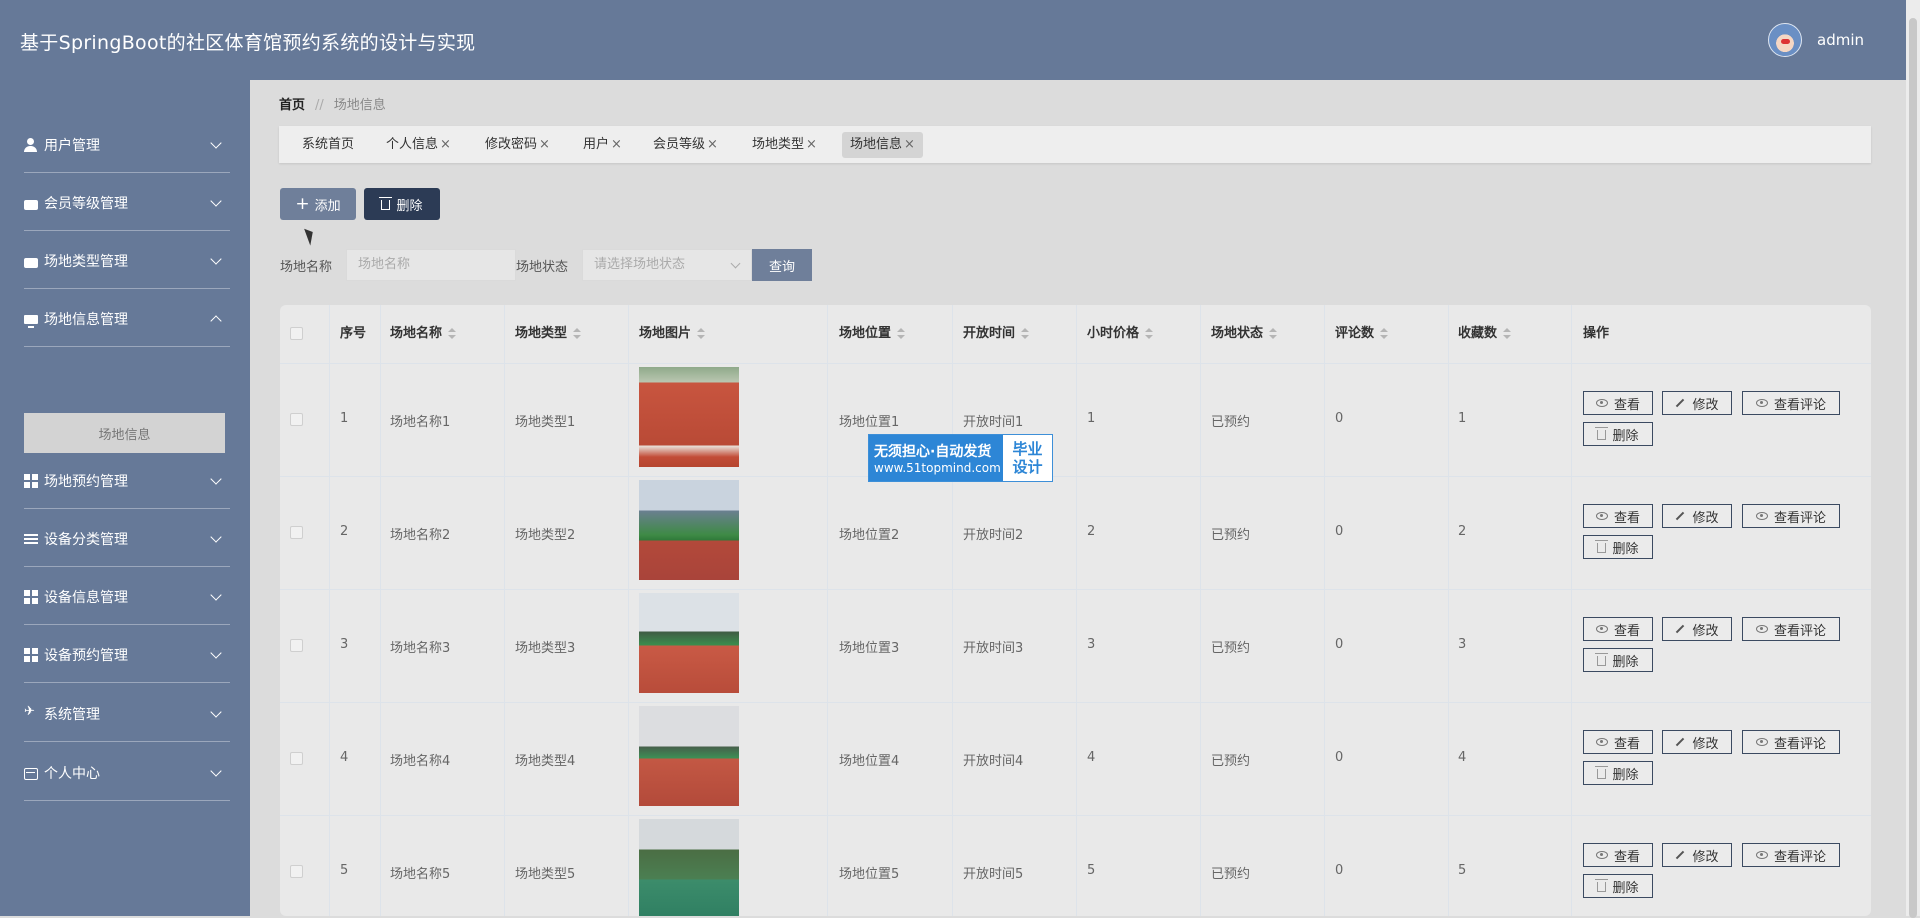 The image size is (1920, 918). What do you see at coordinates (359, 105) in the screenshot?
I see `breadcrumb-current: 场地信息` at bounding box center [359, 105].